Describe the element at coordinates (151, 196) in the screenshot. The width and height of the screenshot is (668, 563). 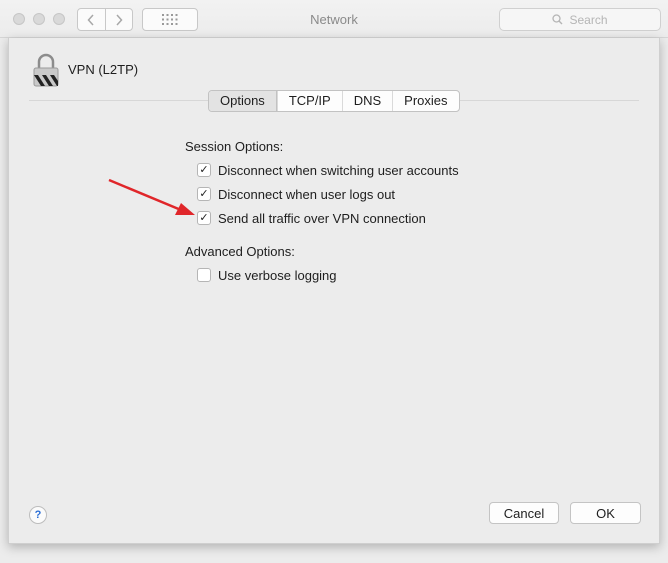
I see `annotation-arrow-icon` at that location.